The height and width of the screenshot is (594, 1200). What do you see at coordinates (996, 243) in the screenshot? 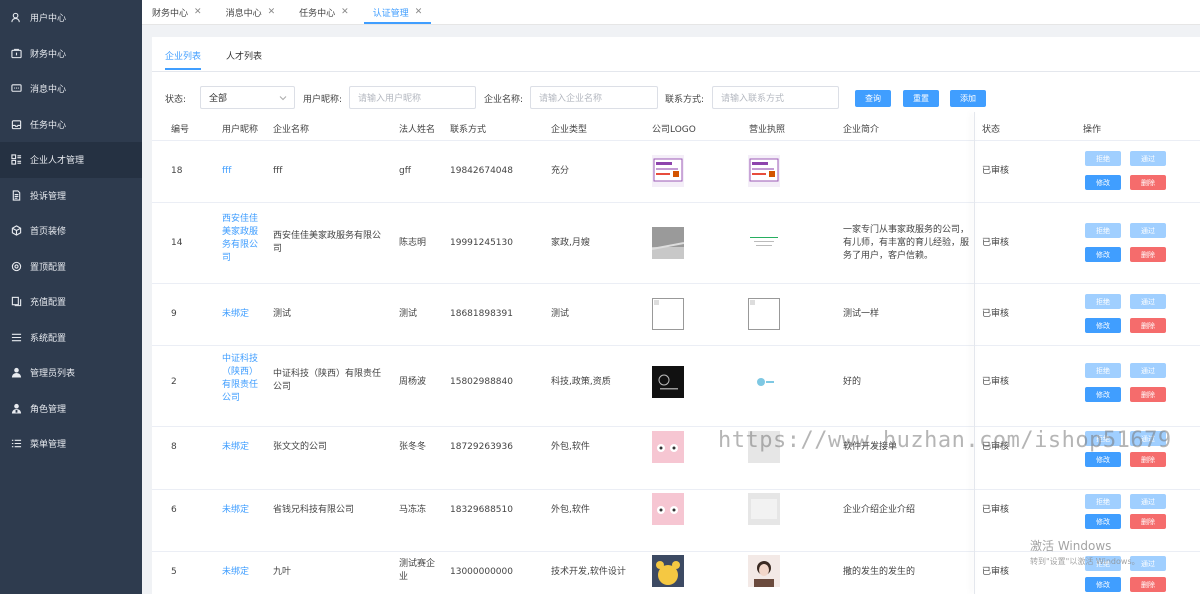
I see `row-status: 已审核` at bounding box center [996, 243].